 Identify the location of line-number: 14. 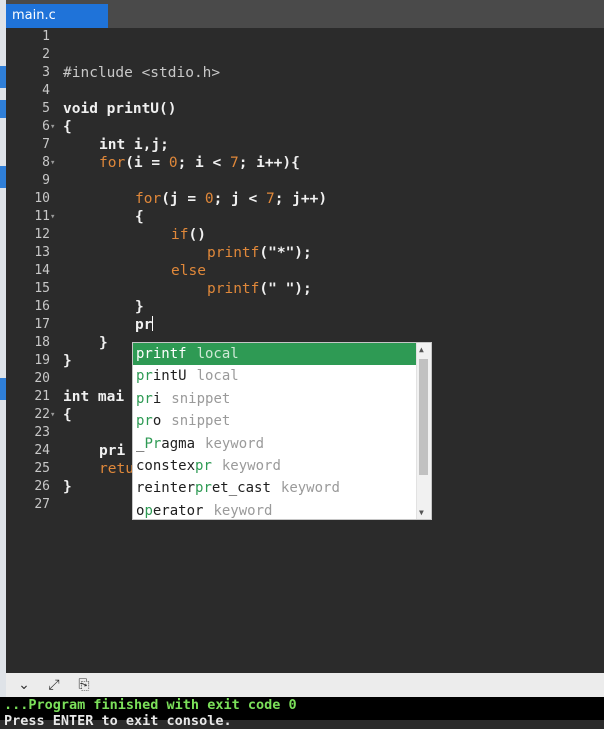
(42, 270).